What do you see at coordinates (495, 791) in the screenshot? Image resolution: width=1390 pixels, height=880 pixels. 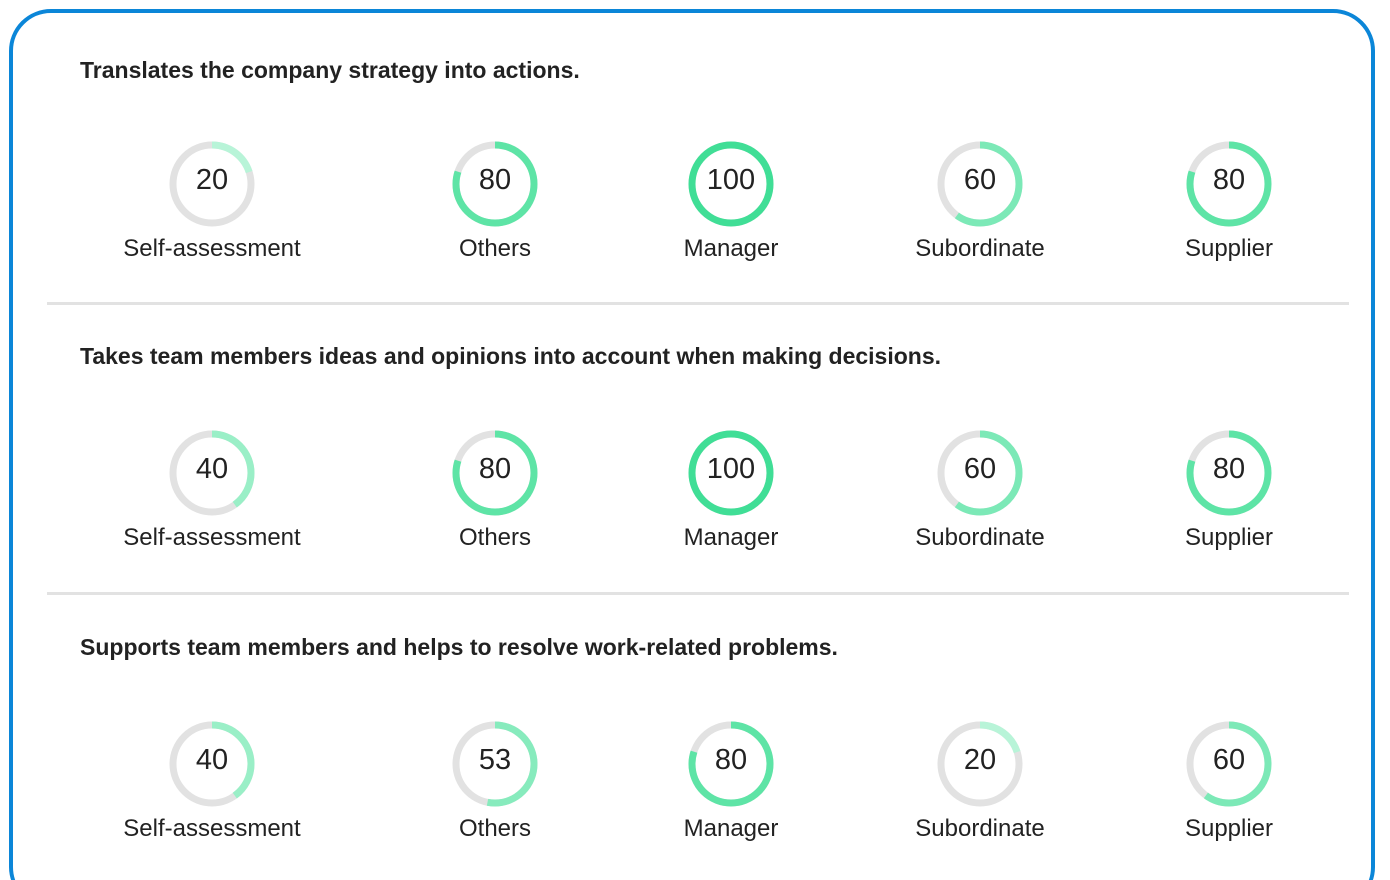 I see `score-gauge-others: 53 Others` at bounding box center [495, 791].